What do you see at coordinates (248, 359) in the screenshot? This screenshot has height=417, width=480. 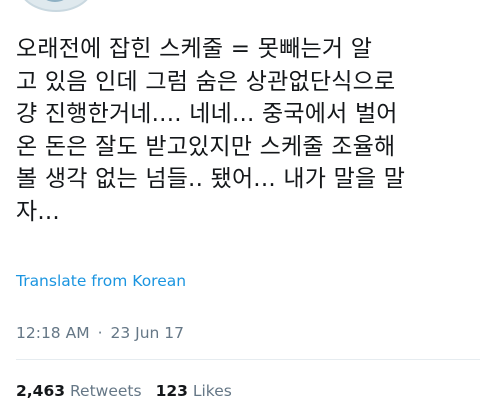 I see `divider` at bounding box center [248, 359].